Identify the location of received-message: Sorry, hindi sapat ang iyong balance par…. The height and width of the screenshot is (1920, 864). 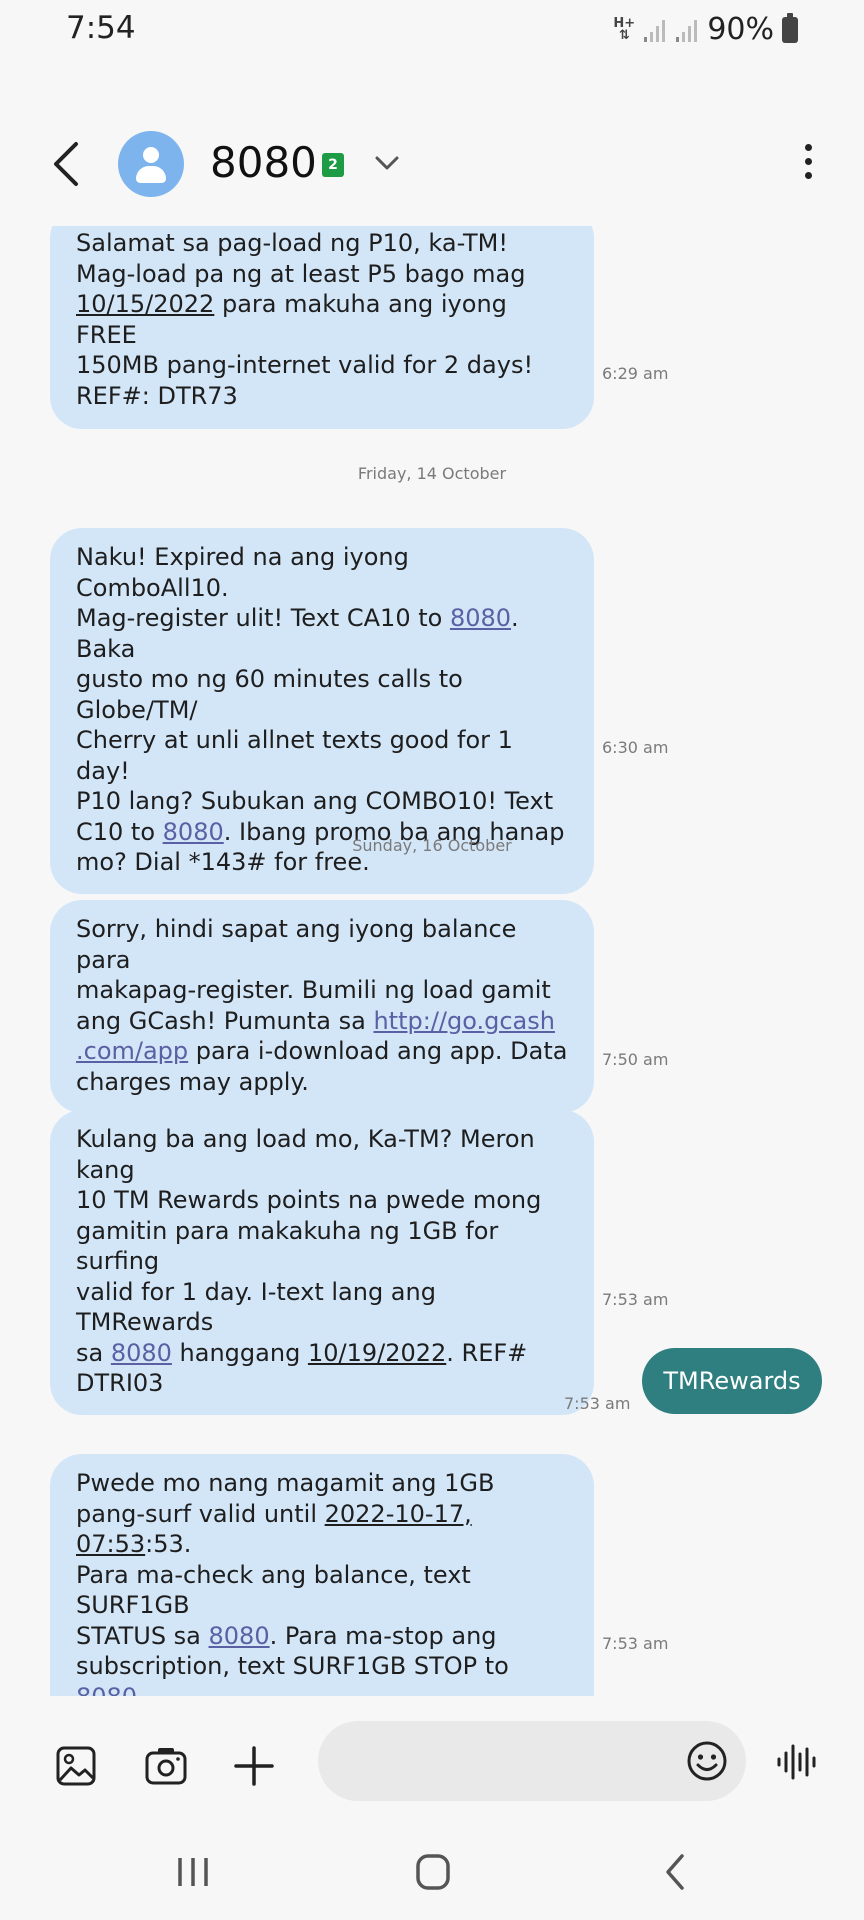
(322, 1006).